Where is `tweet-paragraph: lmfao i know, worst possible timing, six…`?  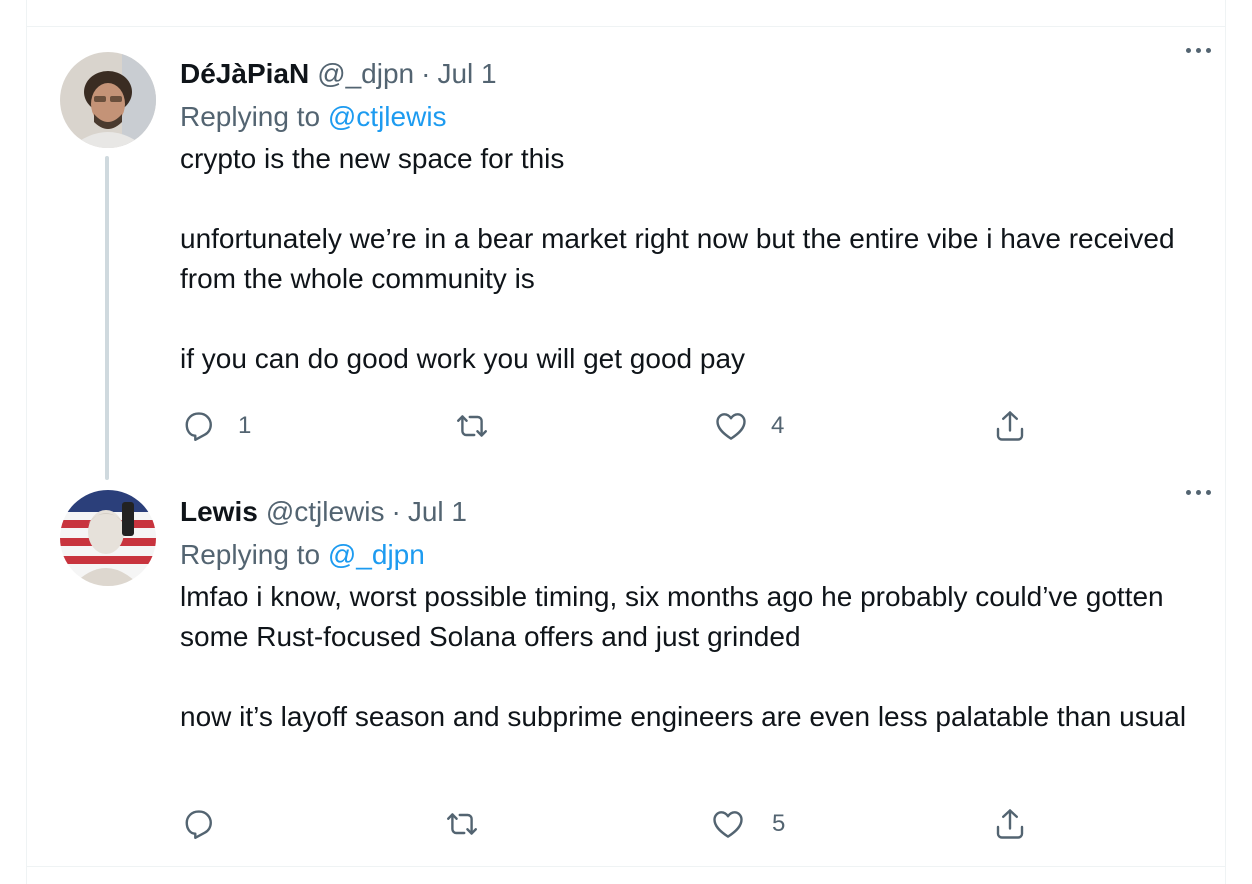
tweet-paragraph: lmfao i know, worst possible timing, six… is located at coordinates (672, 616).